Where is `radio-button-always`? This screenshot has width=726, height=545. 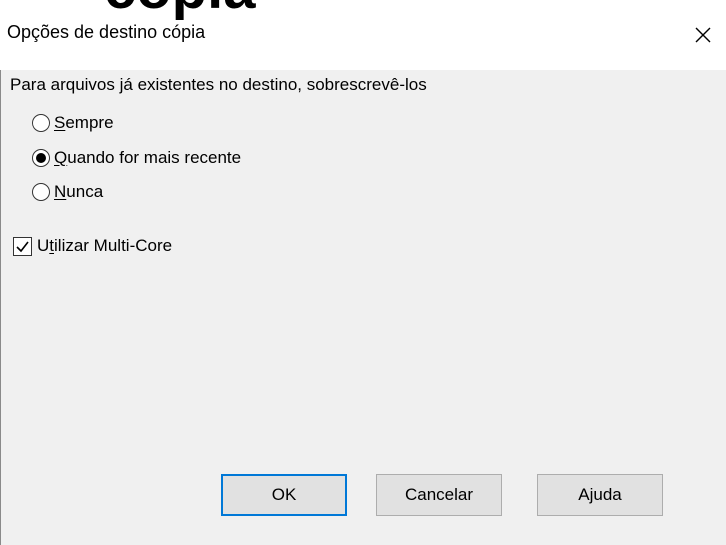 radio-button-always is located at coordinates (41, 123).